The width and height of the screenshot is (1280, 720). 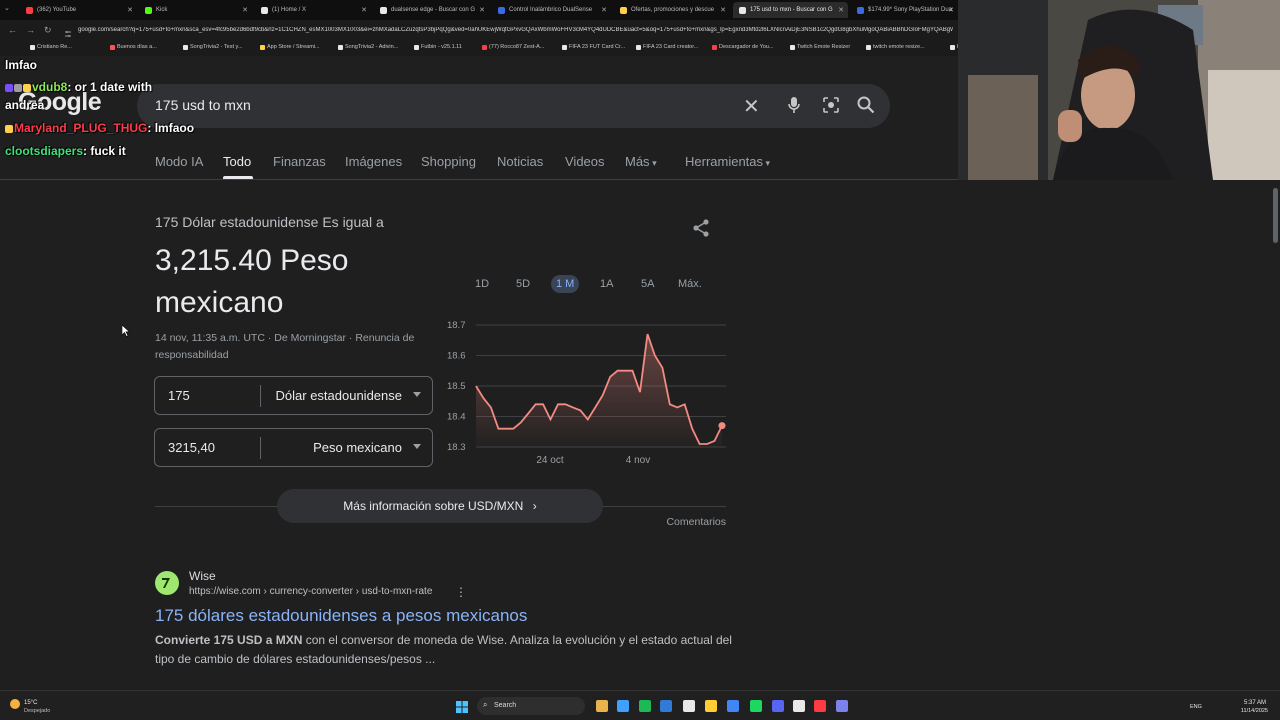 I want to click on nav-tab: Modo IA, so click(x=179, y=161).